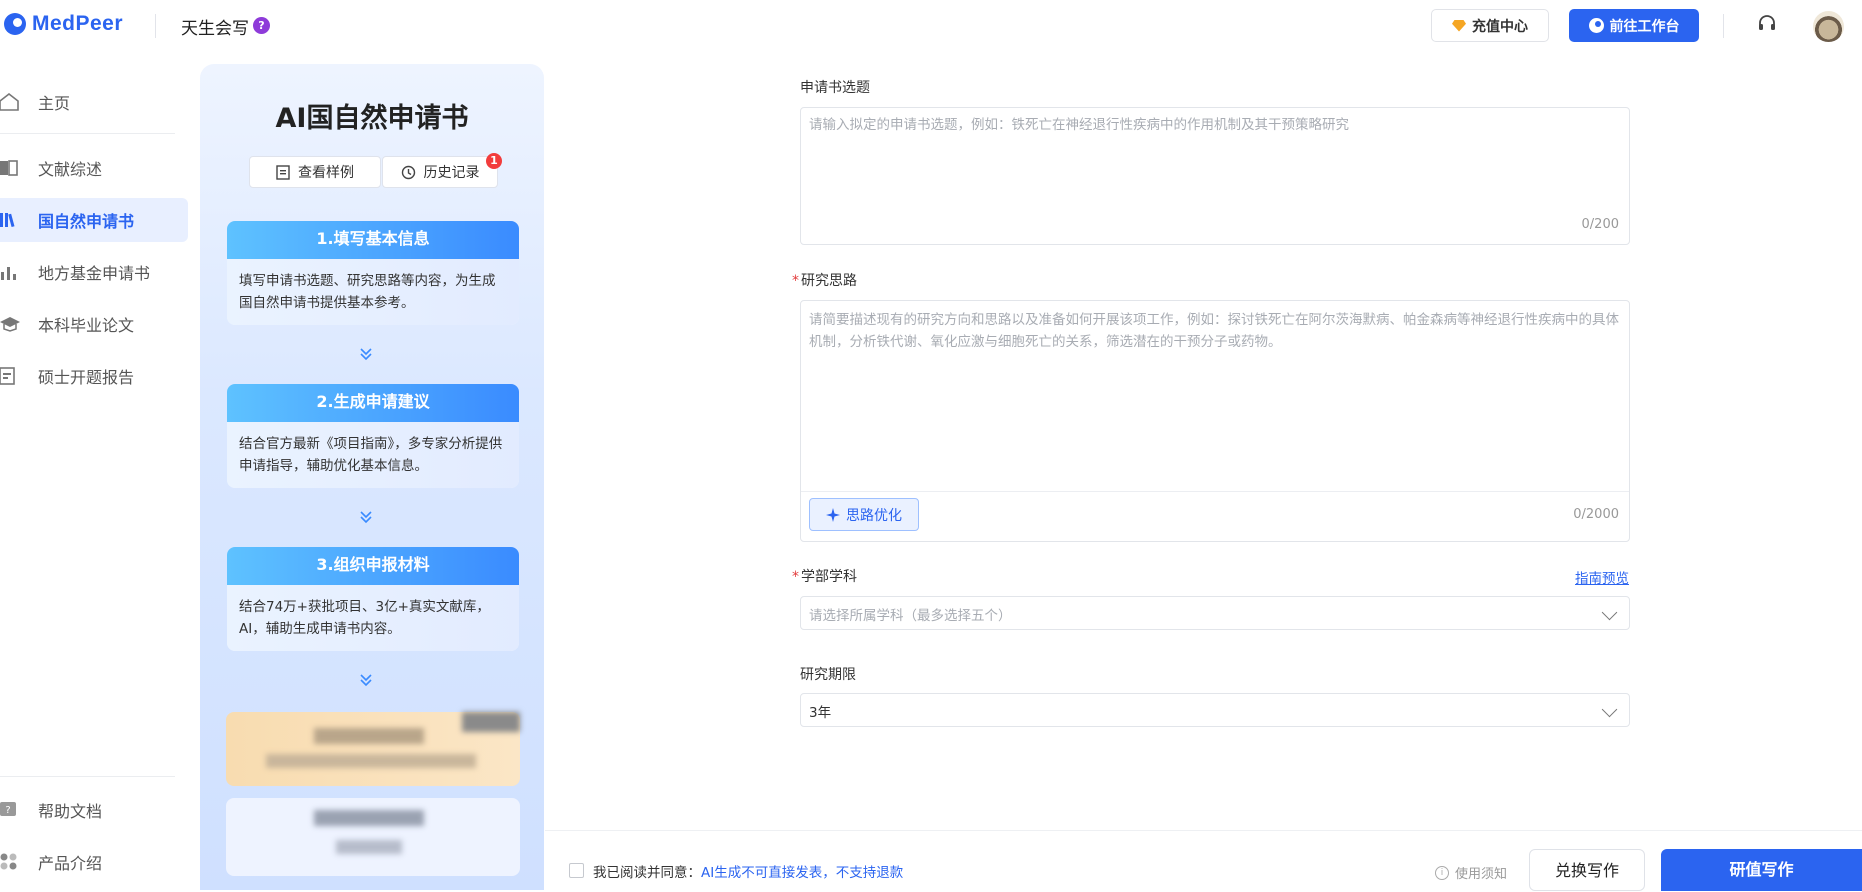  Describe the element at coordinates (373, 749) in the screenshot. I see `promo-card` at that location.